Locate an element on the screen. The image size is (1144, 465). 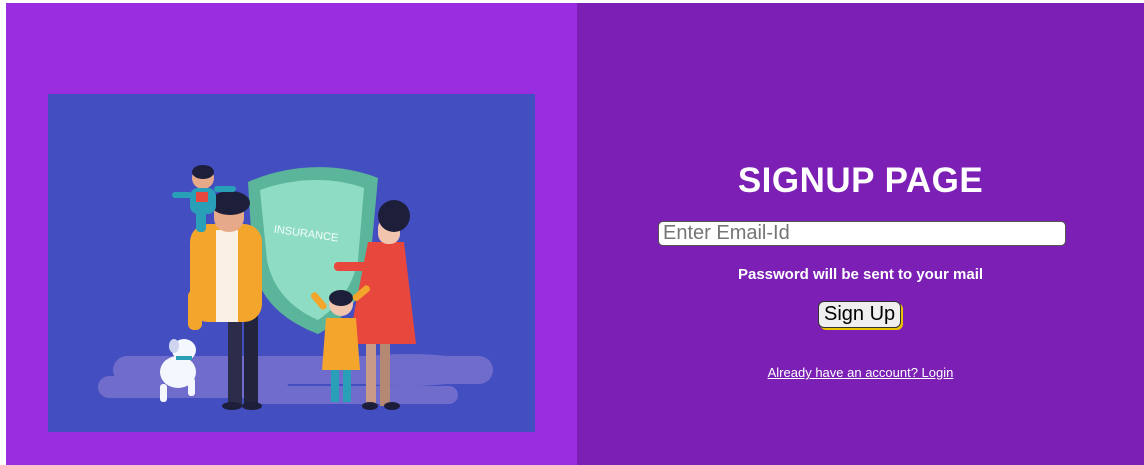
password-hint: Password will be sent to your mail is located at coordinates (860, 274).